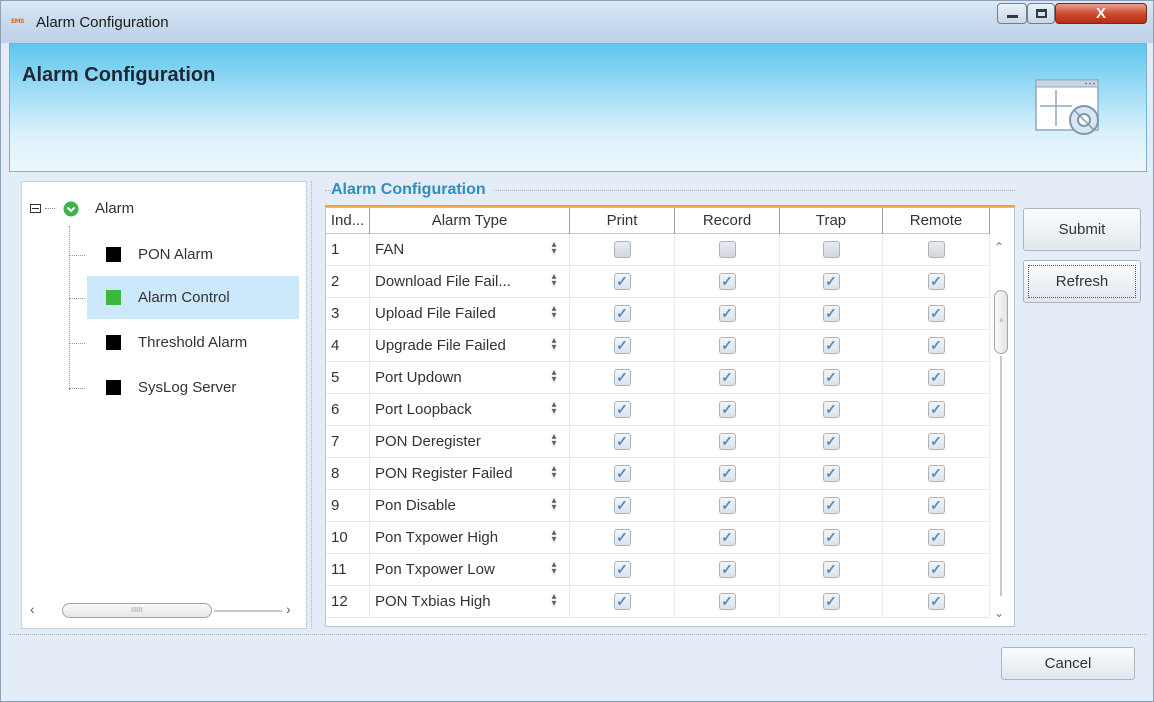 The image size is (1154, 702). I want to click on cancel-button: Cancel, so click(1068, 663).